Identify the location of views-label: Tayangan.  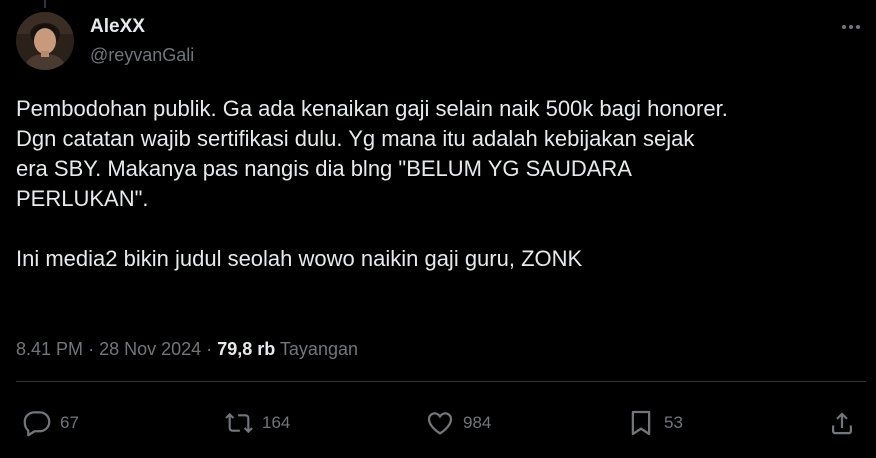
(318, 349).